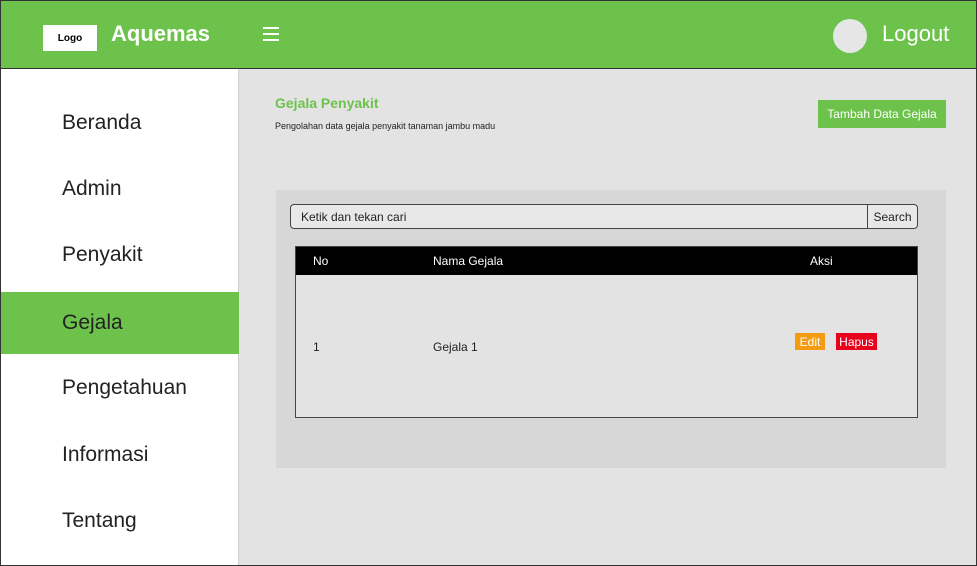  I want to click on column-header-nama-gejala: Nama Gejala, so click(468, 261).